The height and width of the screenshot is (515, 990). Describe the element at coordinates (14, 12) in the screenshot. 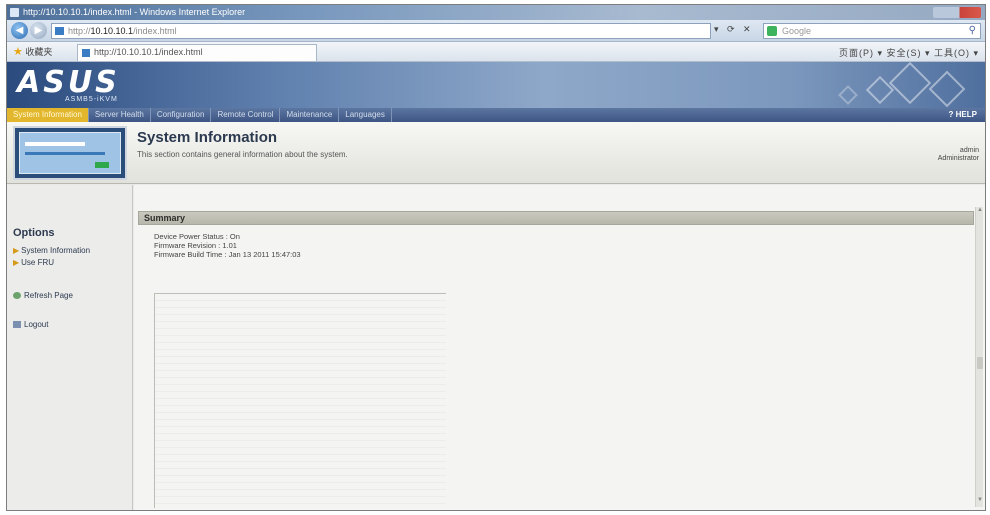

I see `ie-icon` at that location.